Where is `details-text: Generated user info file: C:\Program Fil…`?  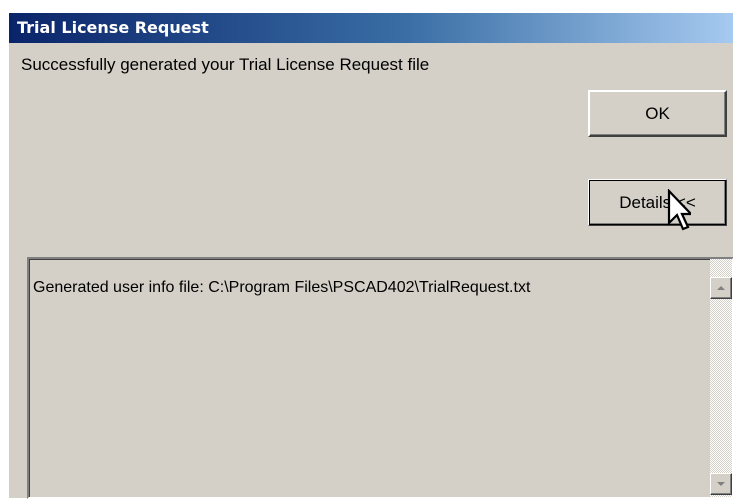
details-text: Generated user info file: C:\Program Fil… is located at coordinates (282, 287).